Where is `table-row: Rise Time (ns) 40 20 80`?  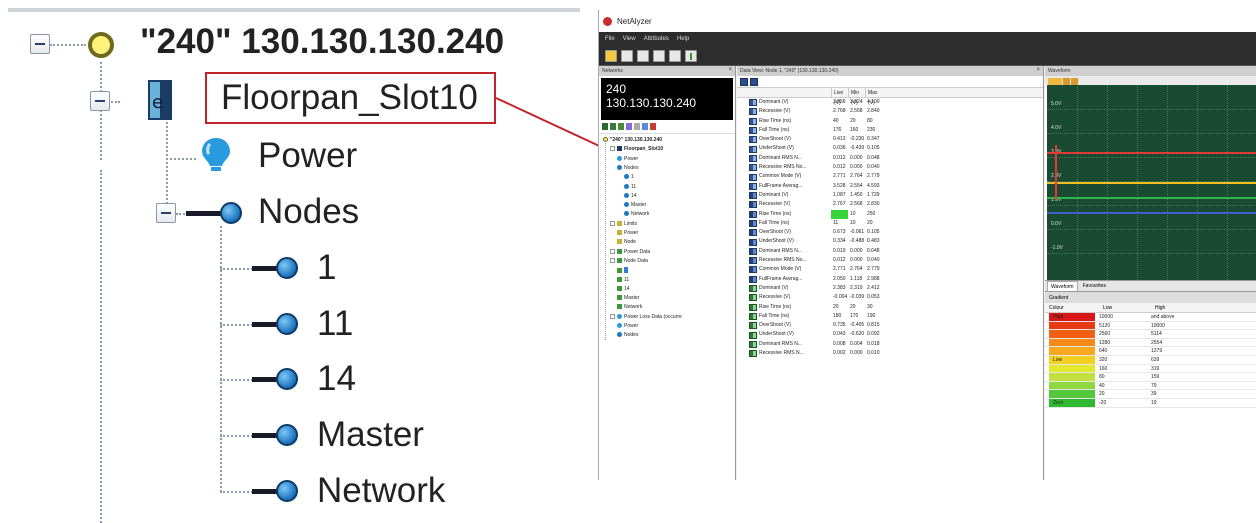 table-row: Rise Time (ns) 40 20 80 is located at coordinates (890, 121).